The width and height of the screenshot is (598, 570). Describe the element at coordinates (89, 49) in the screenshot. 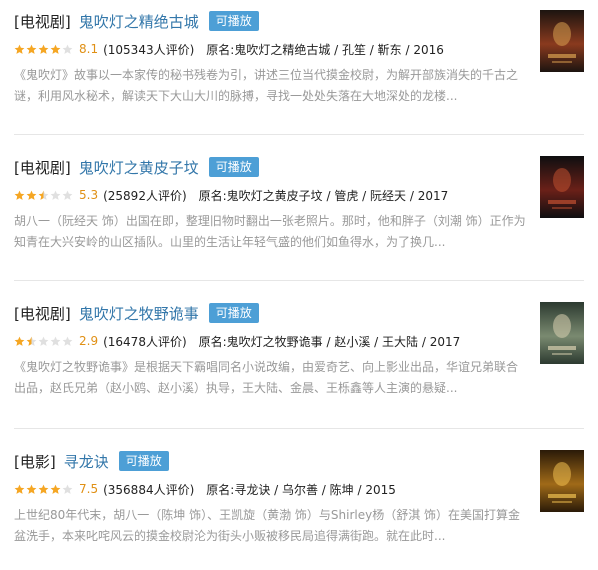

I see `score: 8.1` at that location.